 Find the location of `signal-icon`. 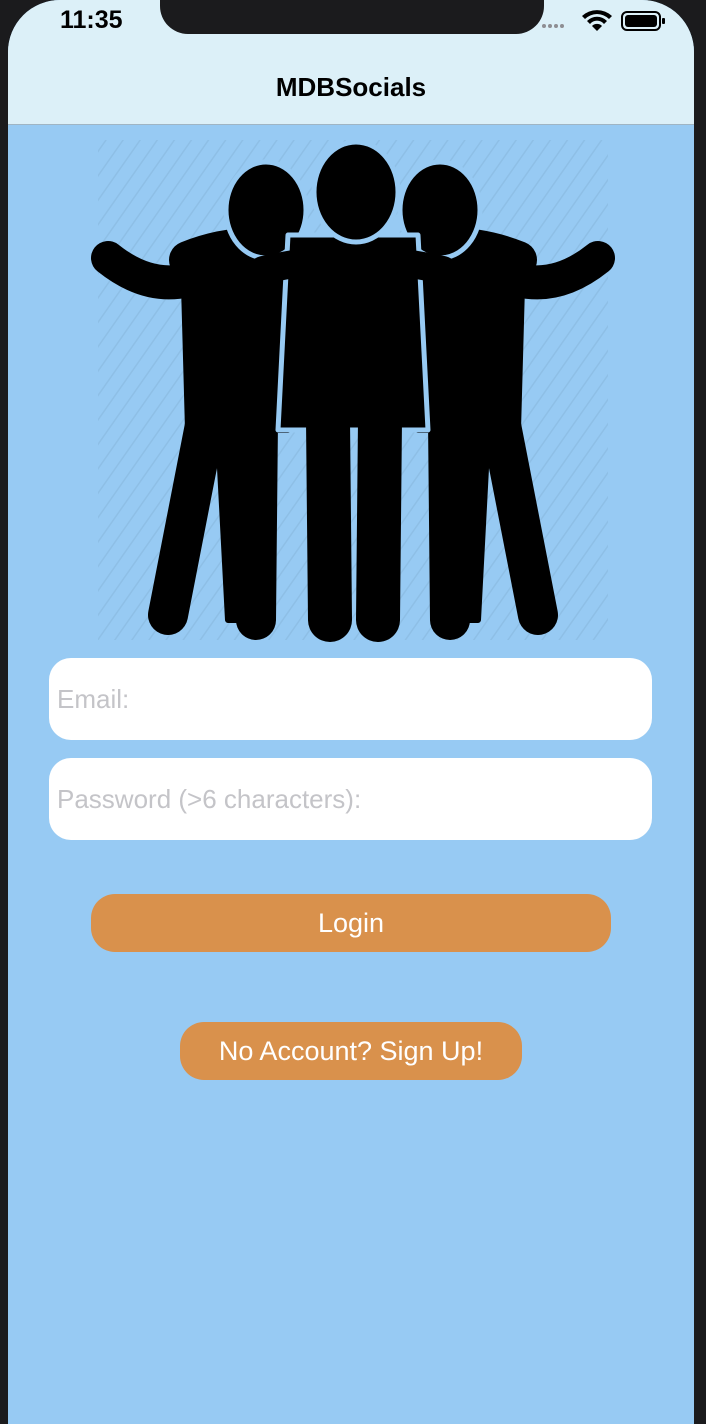

signal-icon is located at coordinates (553, 26).